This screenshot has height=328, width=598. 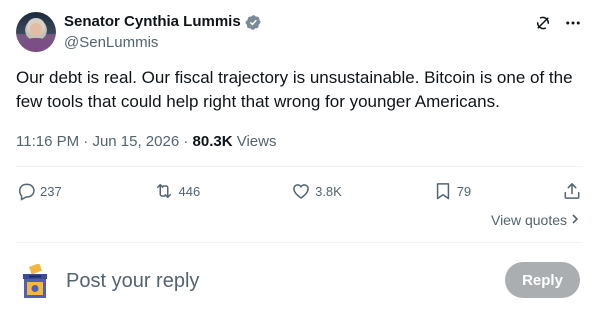 I want to click on author-avatar, so click(x=36, y=32).